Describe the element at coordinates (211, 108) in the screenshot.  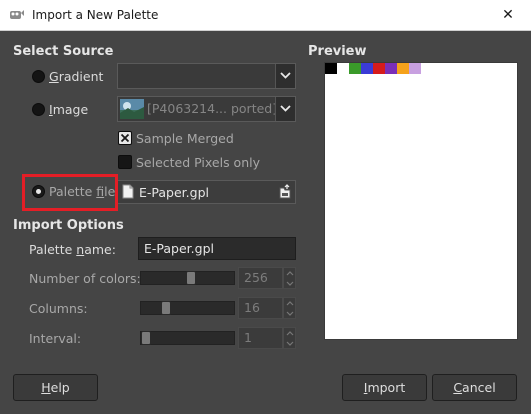
I see `image-combo-value: [P4063214... ported]-4` at that location.